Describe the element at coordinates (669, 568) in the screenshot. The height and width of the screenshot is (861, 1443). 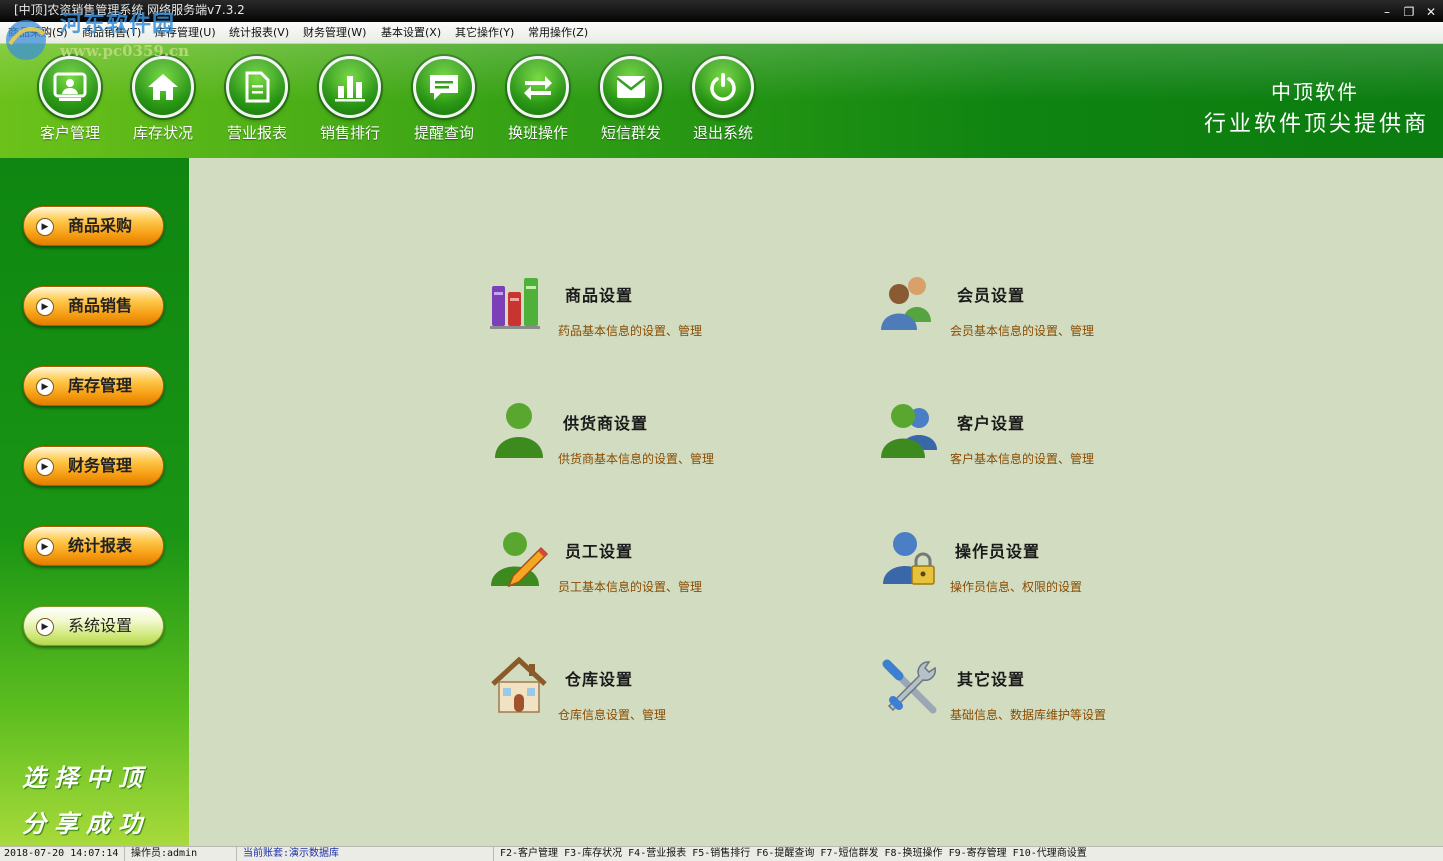
I see `employee-settings: 员工设置 员工基本信息的设置、管理` at that location.